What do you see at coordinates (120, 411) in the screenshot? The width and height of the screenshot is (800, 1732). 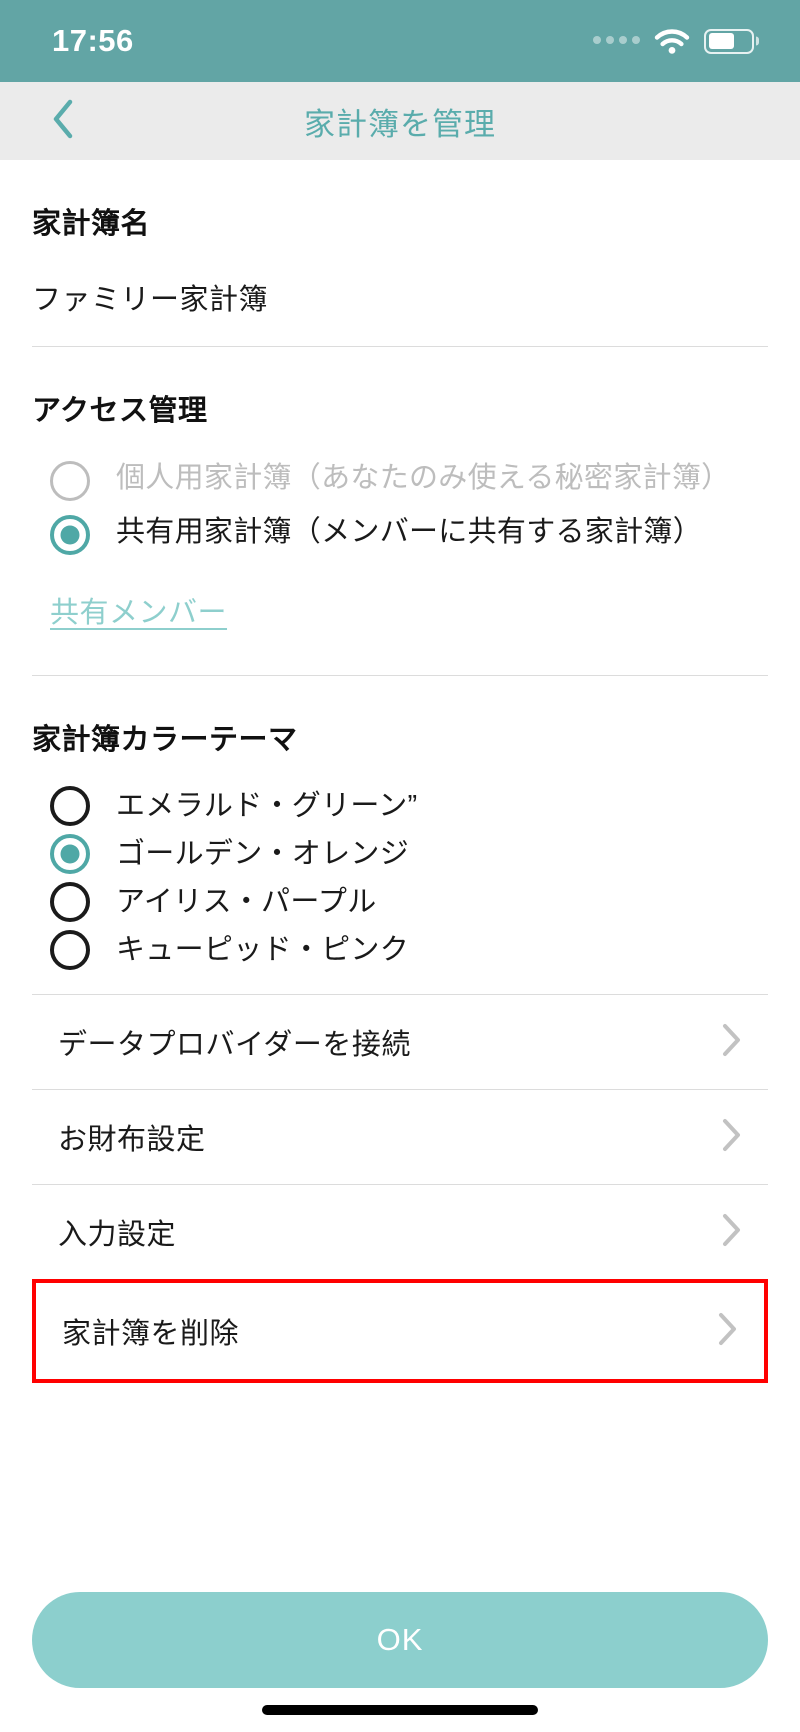 I see `access-management-label: アクセス管理` at bounding box center [120, 411].